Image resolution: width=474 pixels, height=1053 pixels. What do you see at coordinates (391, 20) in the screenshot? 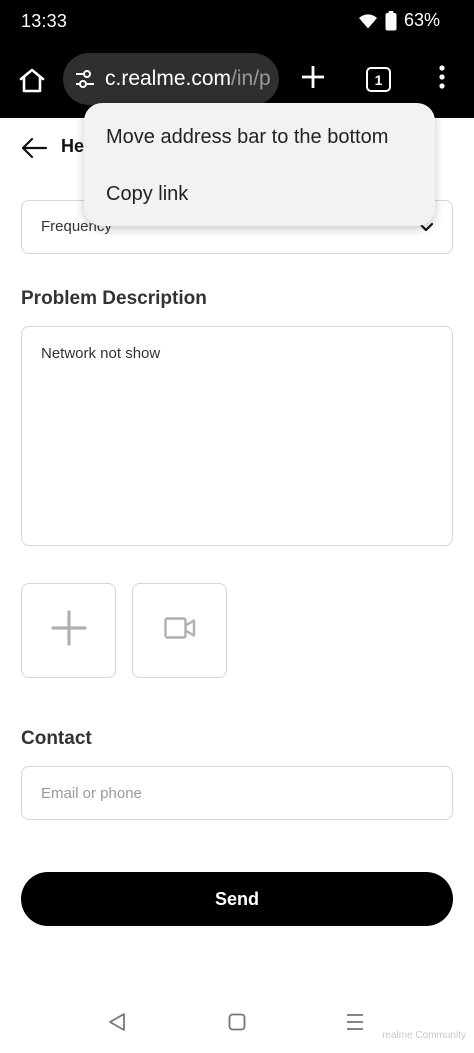
I see `battery-icon` at bounding box center [391, 20].